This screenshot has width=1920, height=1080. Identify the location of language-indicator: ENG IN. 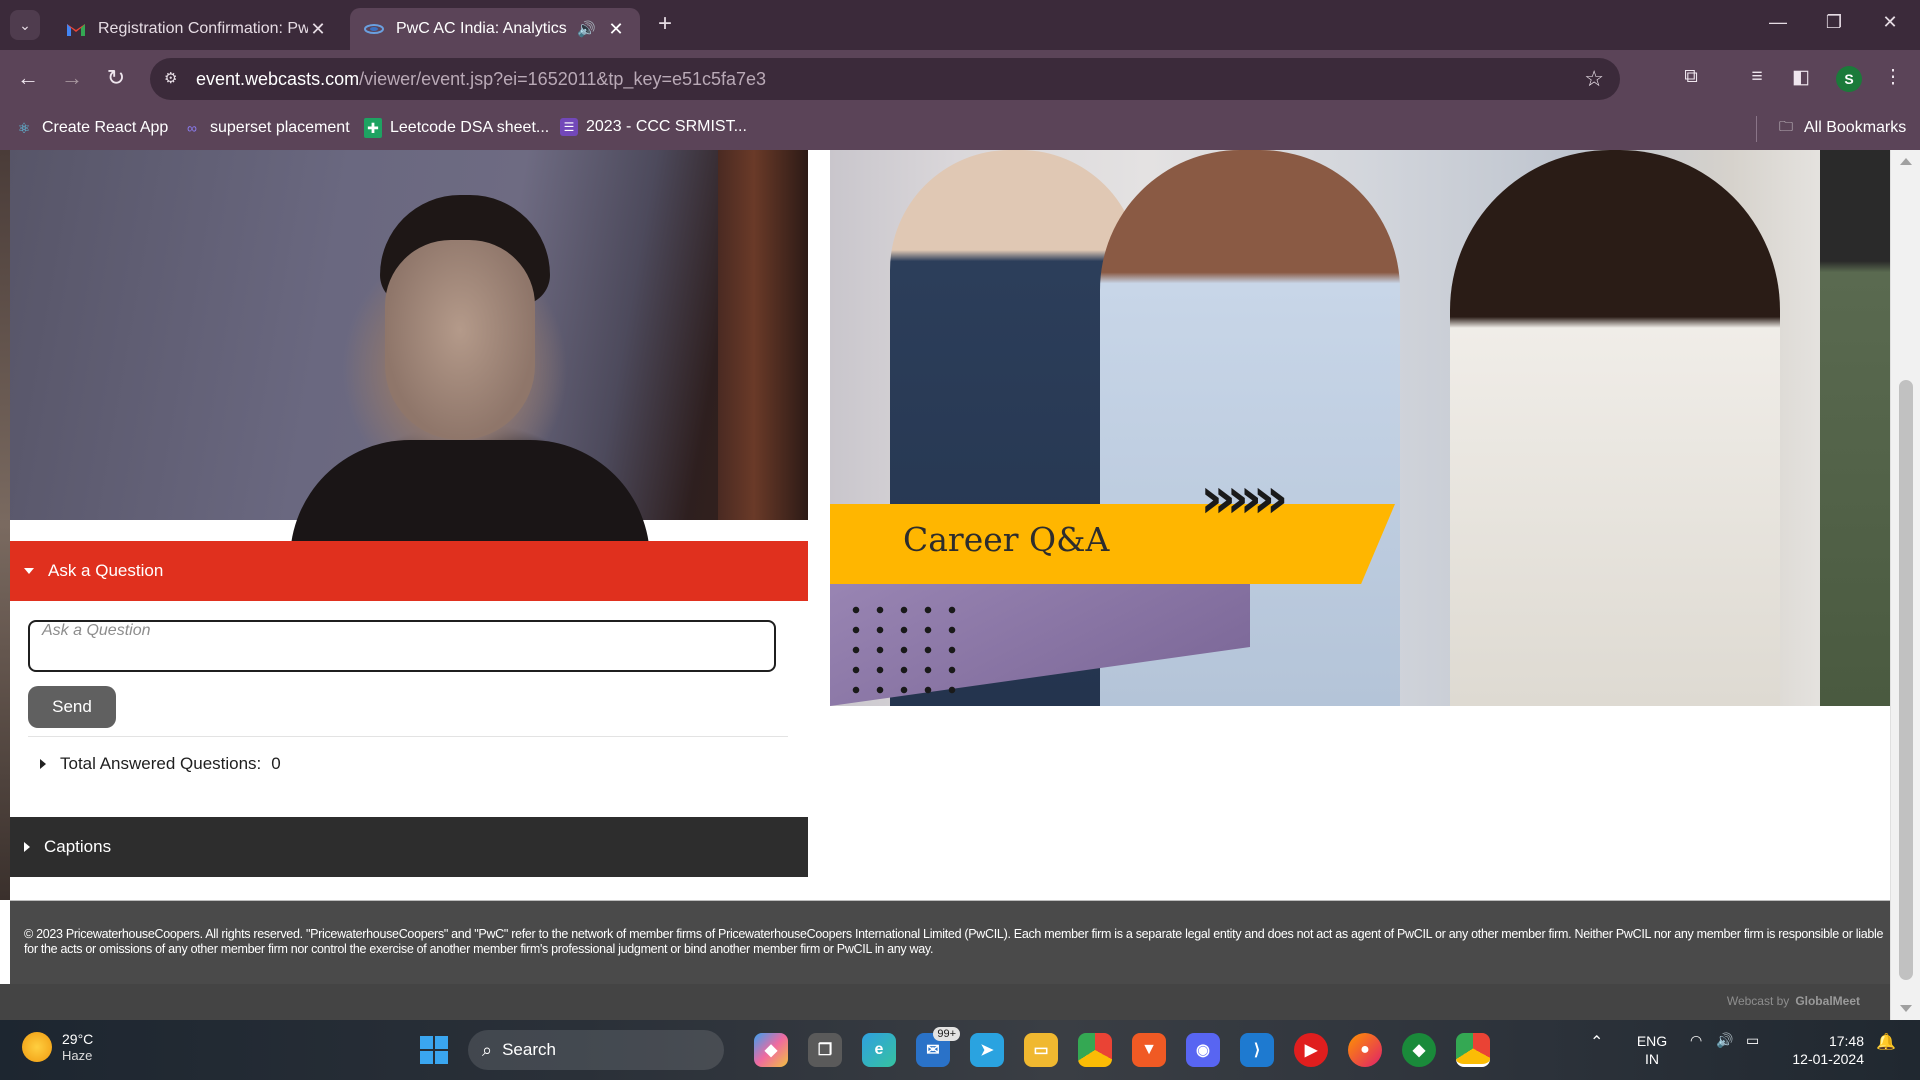
(1652, 1050).